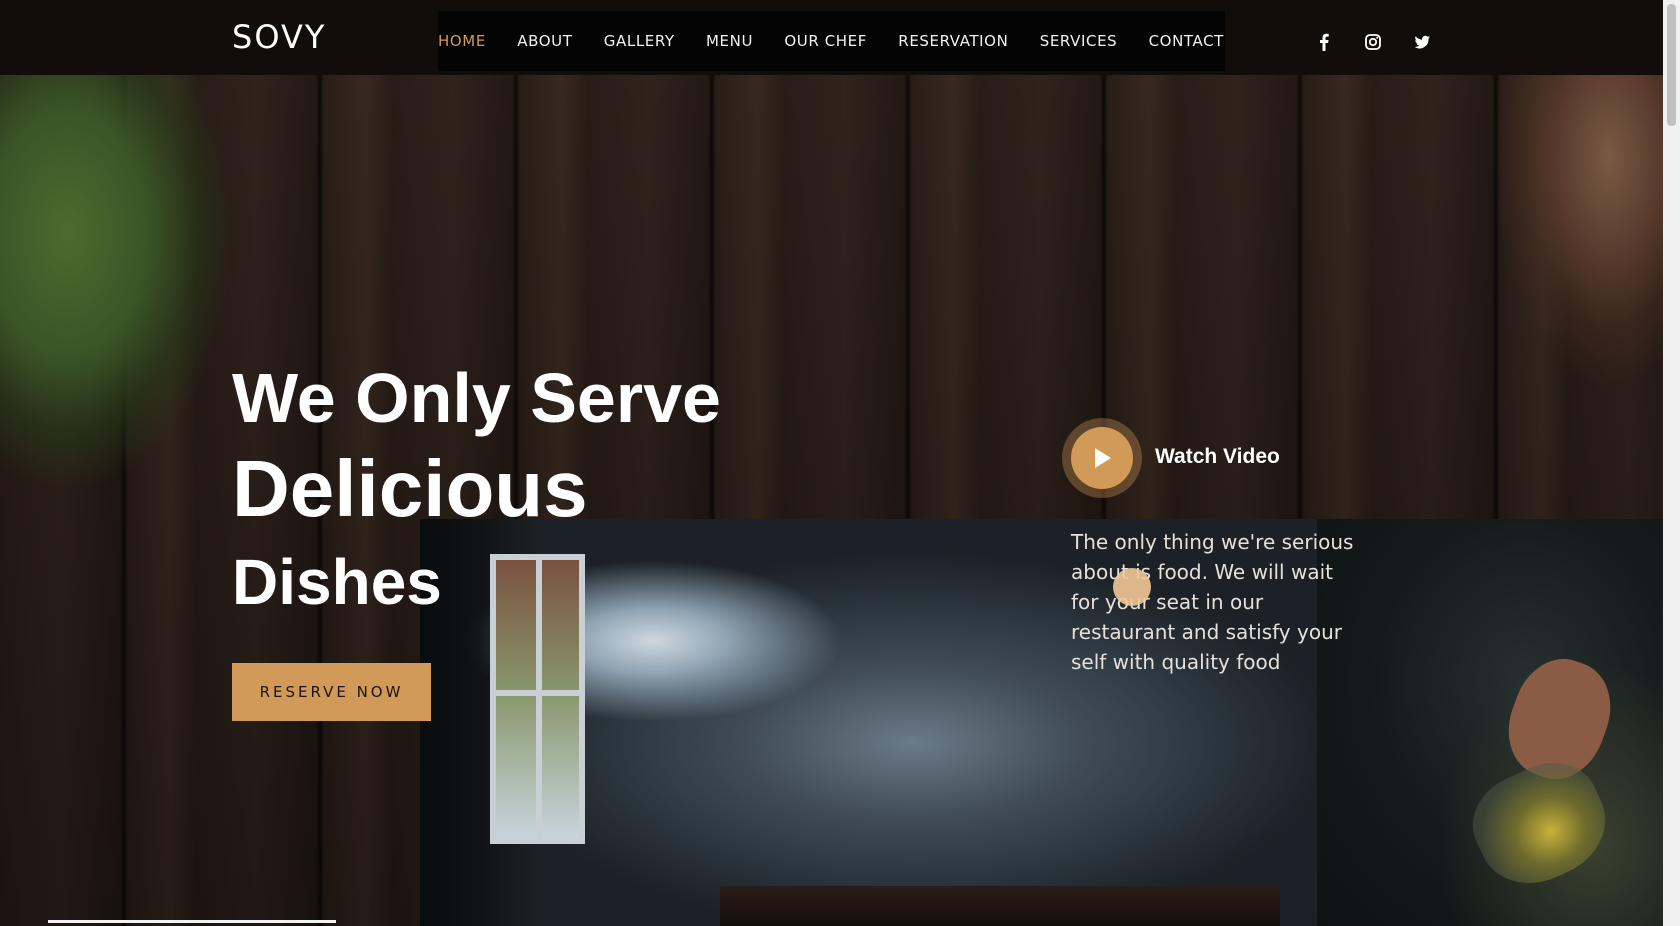 This screenshot has width=1680, height=926. I want to click on page-scrollbar, so click(1671, 463).